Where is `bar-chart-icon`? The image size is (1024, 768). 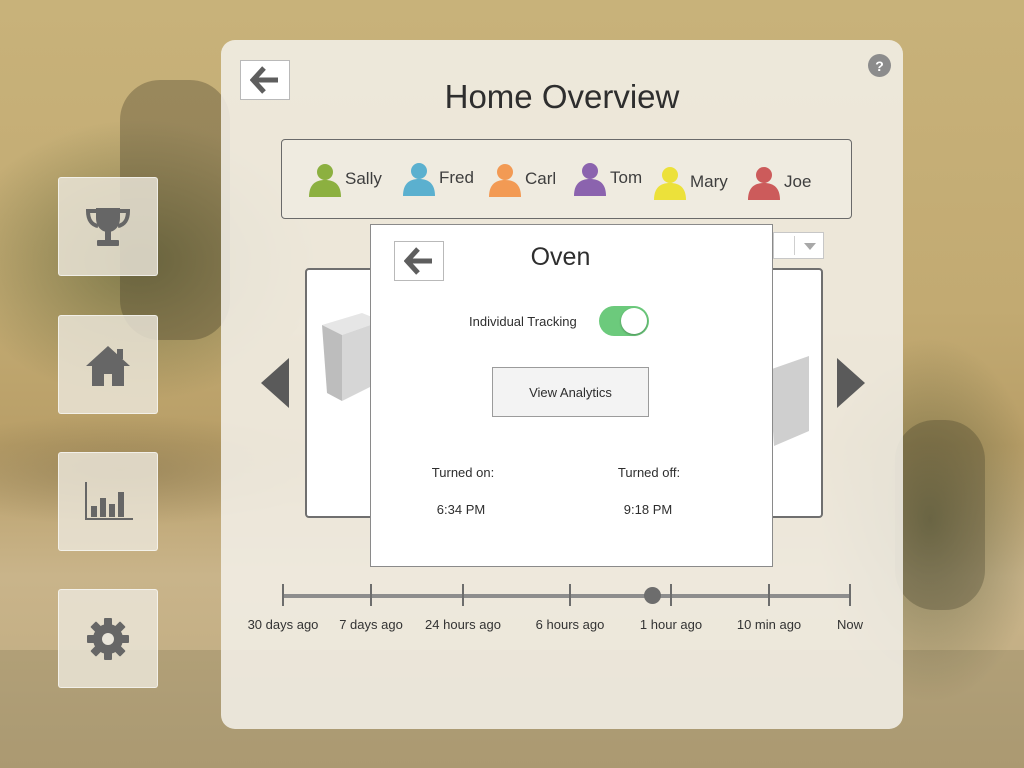 bar-chart-icon is located at coordinates (109, 500).